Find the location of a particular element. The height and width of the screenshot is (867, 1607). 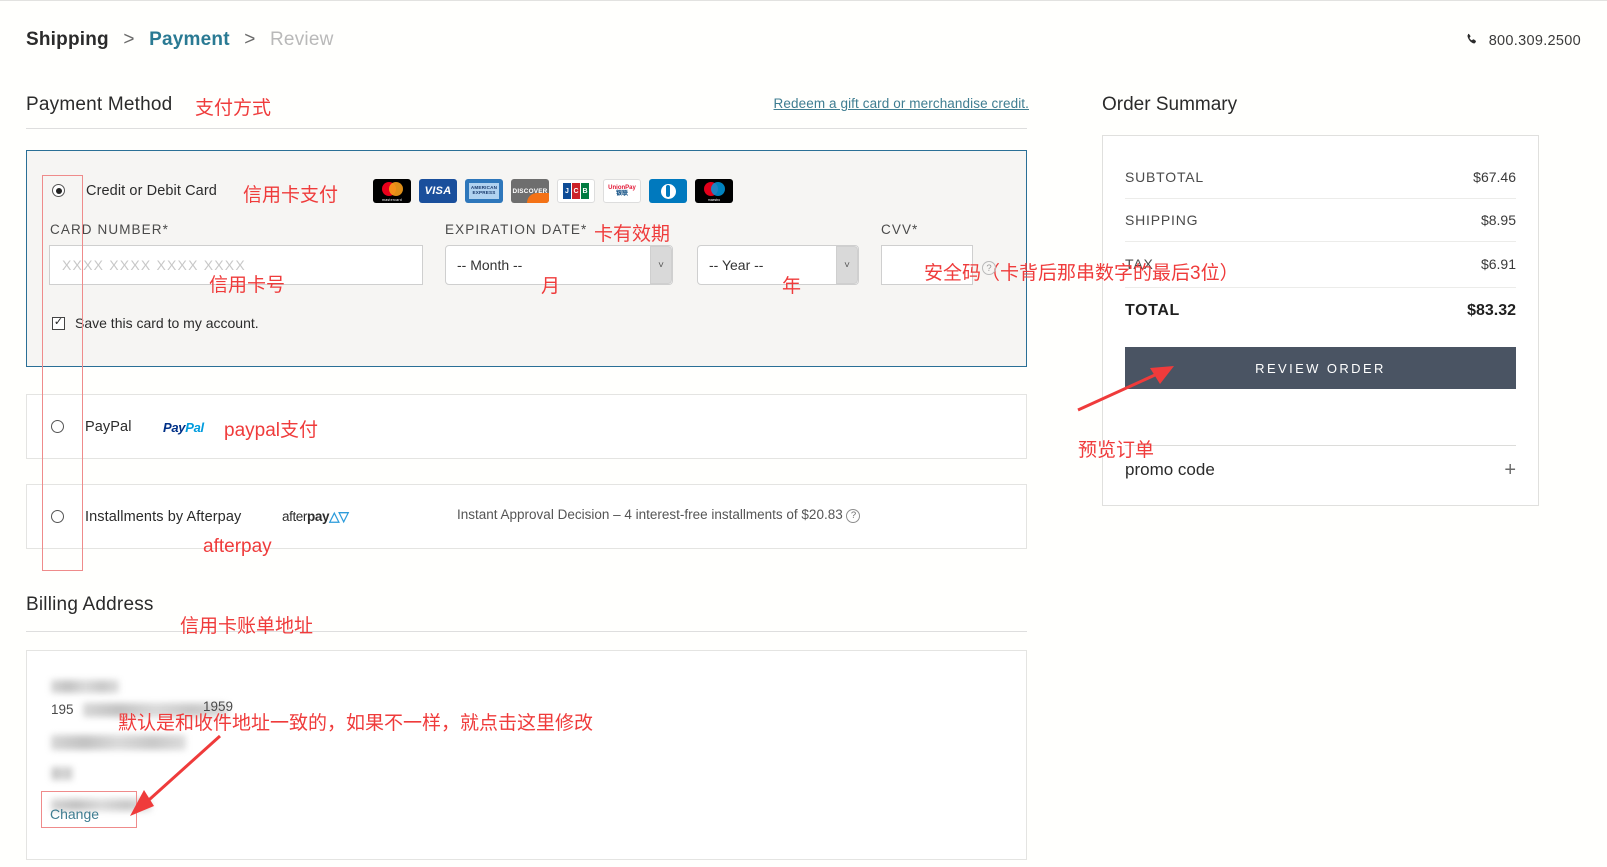

address-line-suffix: 1959 is located at coordinates (218, 706).